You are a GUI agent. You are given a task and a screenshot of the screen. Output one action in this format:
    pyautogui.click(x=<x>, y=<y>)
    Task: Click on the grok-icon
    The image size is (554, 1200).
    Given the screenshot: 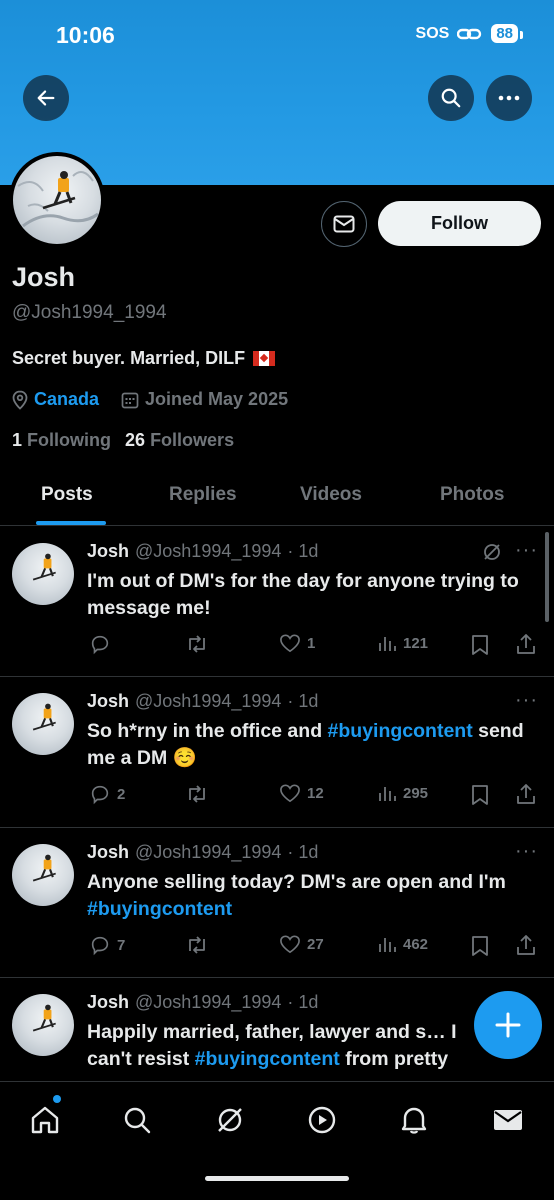 What is the action you would take?
    pyautogui.click(x=492, y=552)
    